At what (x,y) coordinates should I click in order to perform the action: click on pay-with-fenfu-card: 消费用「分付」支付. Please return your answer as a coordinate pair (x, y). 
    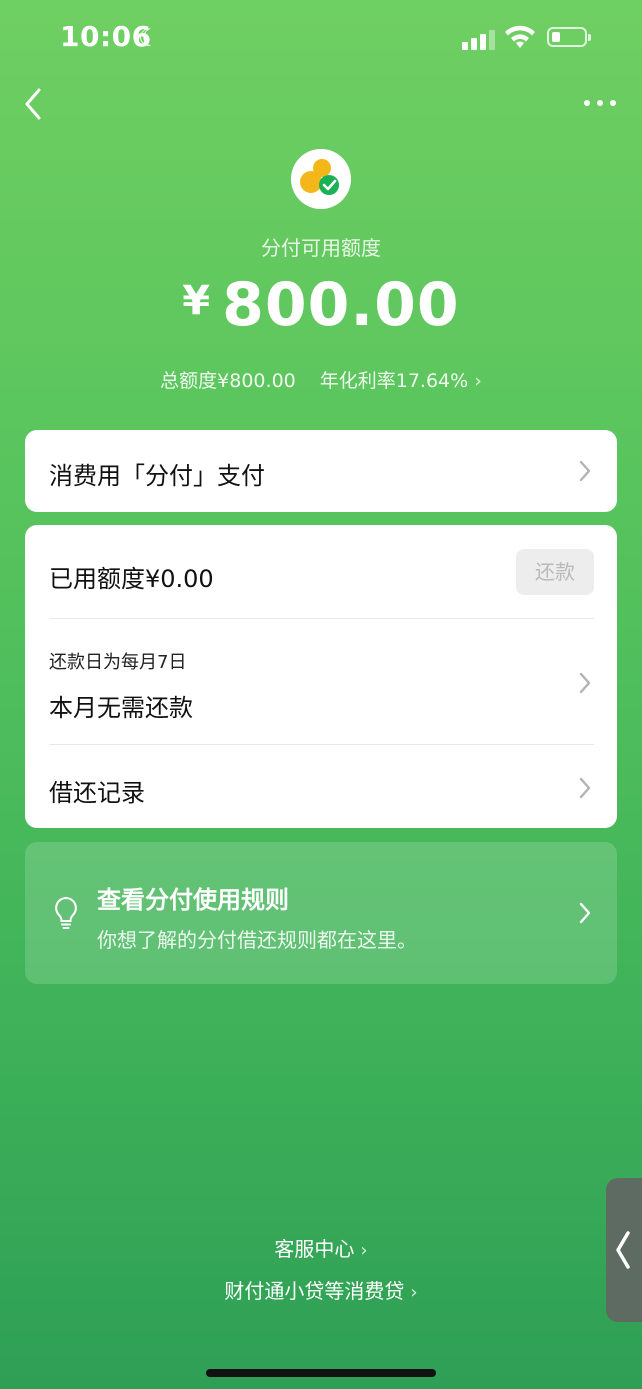
    Looking at the image, I should click on (321, 471).